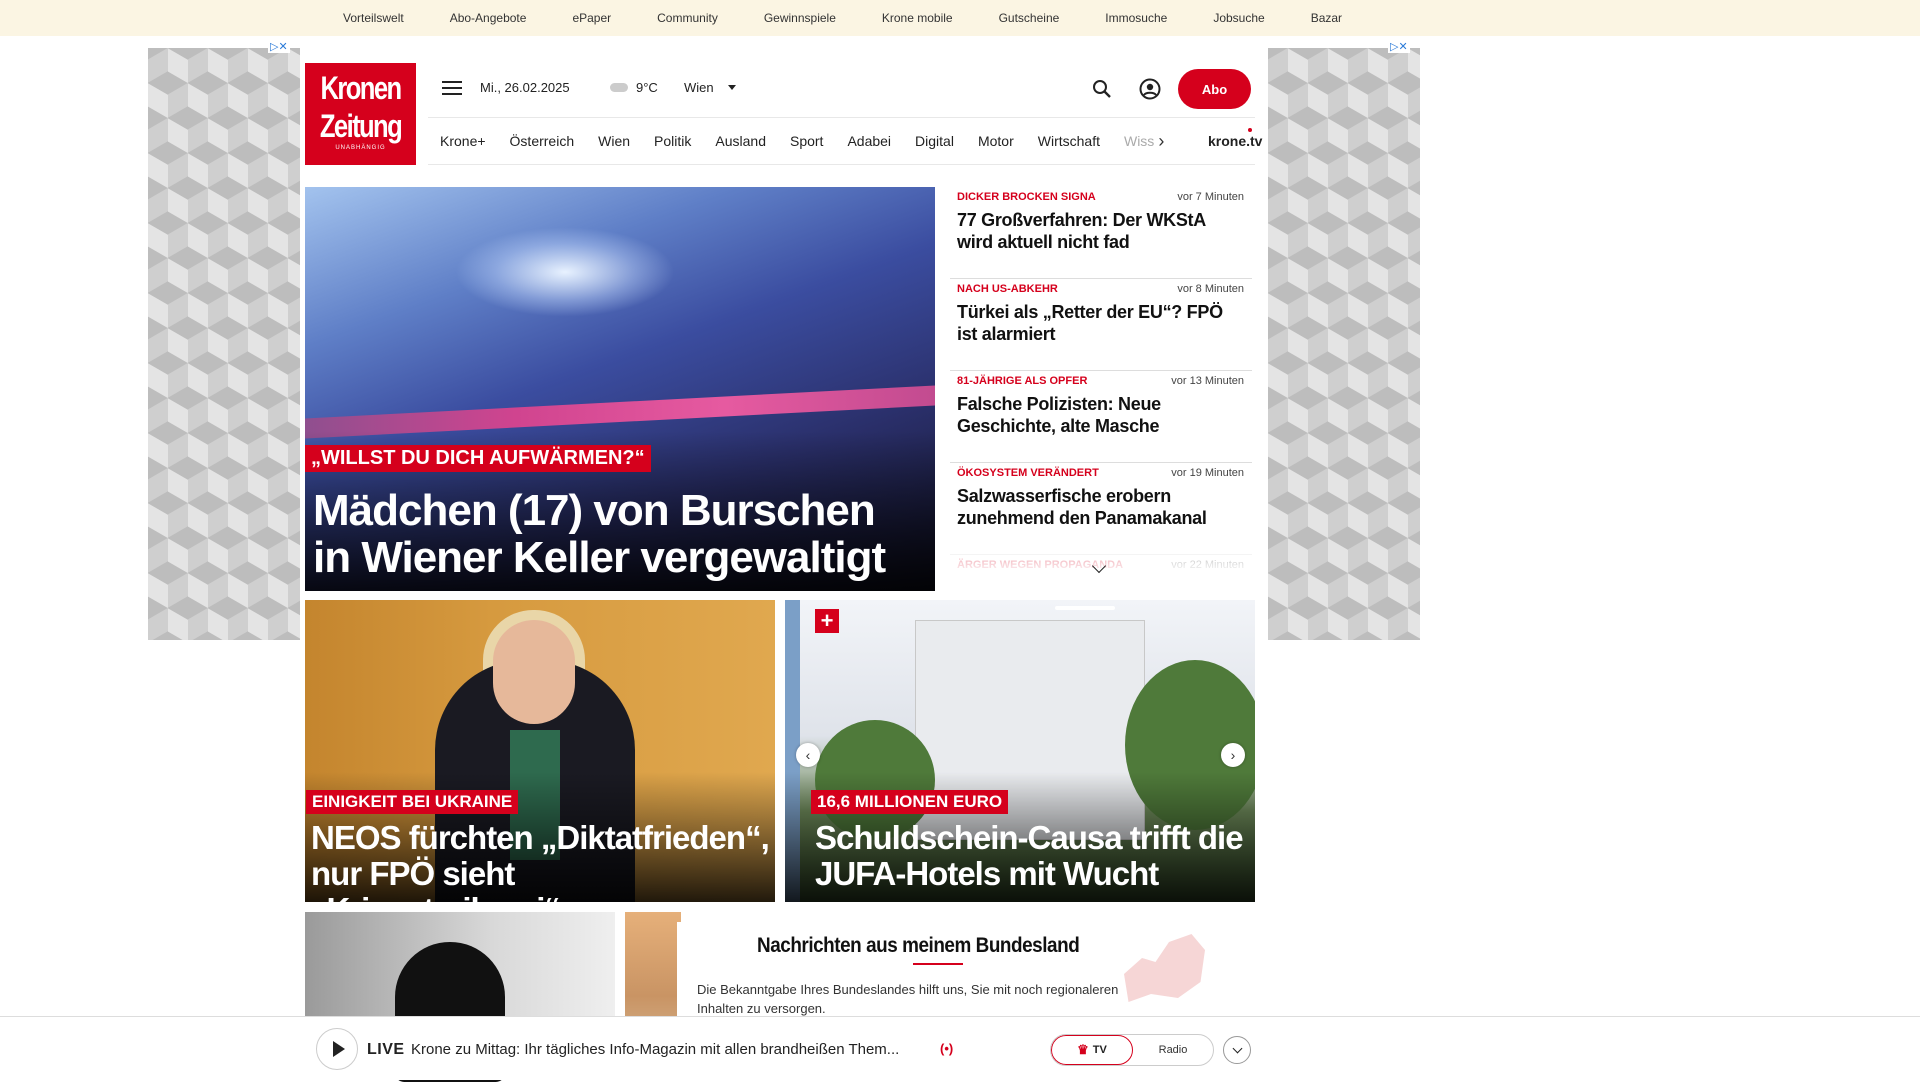  What do you see at coordinates (1022, 381) in the screenshot?
I see `news-kicker: 81-JÄHRIGE ALS OPFER` at bounding box center [1022, 381].